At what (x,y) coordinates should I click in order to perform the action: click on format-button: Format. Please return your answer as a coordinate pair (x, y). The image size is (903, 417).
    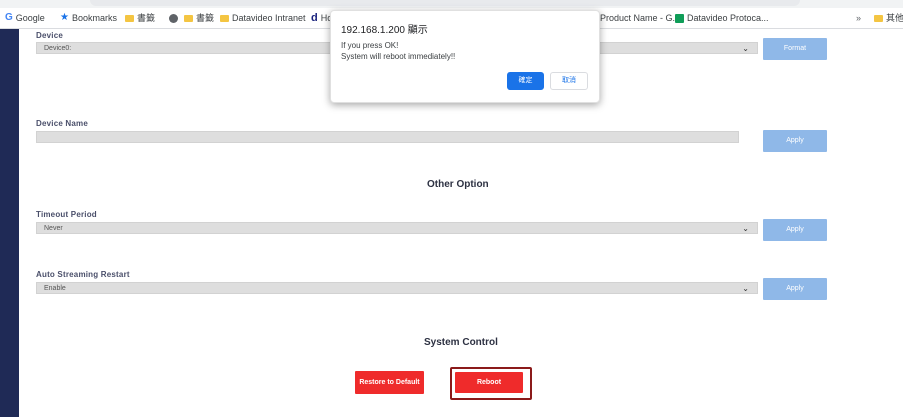
    Looking at the image, I should click on (795, 49).